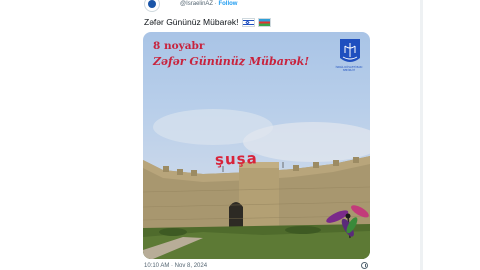 The height and width of the screenshot is (270, 480). Describe the element at coordinates (175, 266) in the screenshot. I see `tweet-timestamp: 10:10 AM · Nov 8, 2024` at that location.